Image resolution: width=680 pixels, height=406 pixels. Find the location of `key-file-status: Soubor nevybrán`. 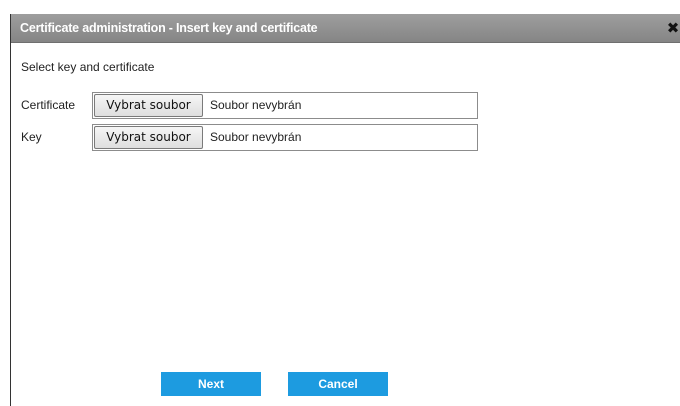

key-file-status: Soubor nevybrán is located at coordinates (256, 137).